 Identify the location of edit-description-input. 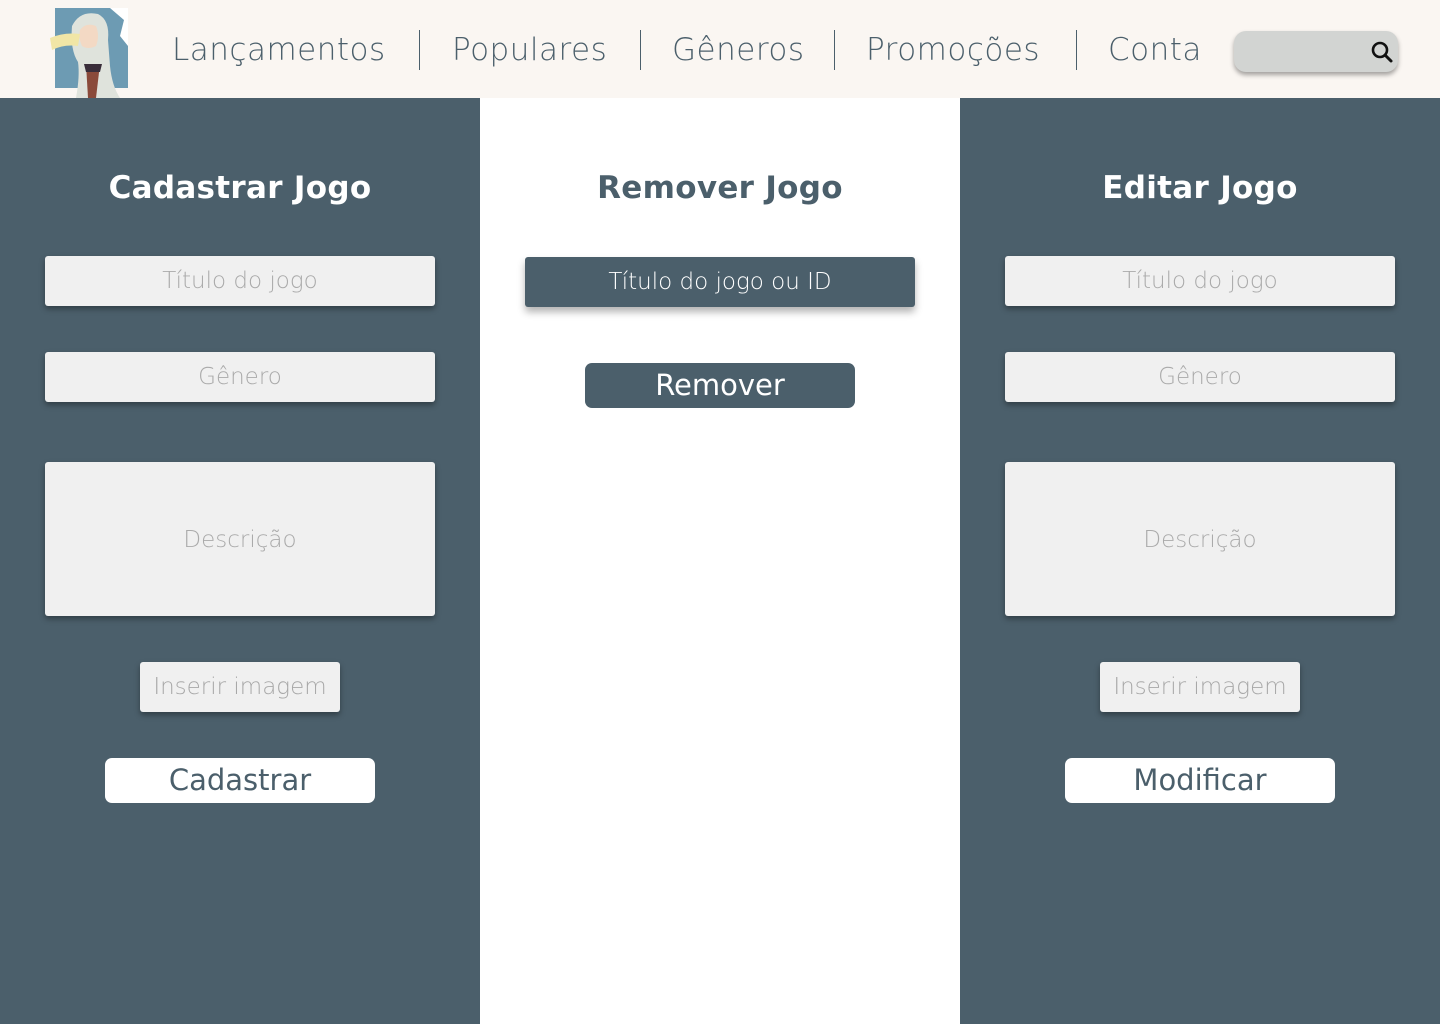
(1200, 539).